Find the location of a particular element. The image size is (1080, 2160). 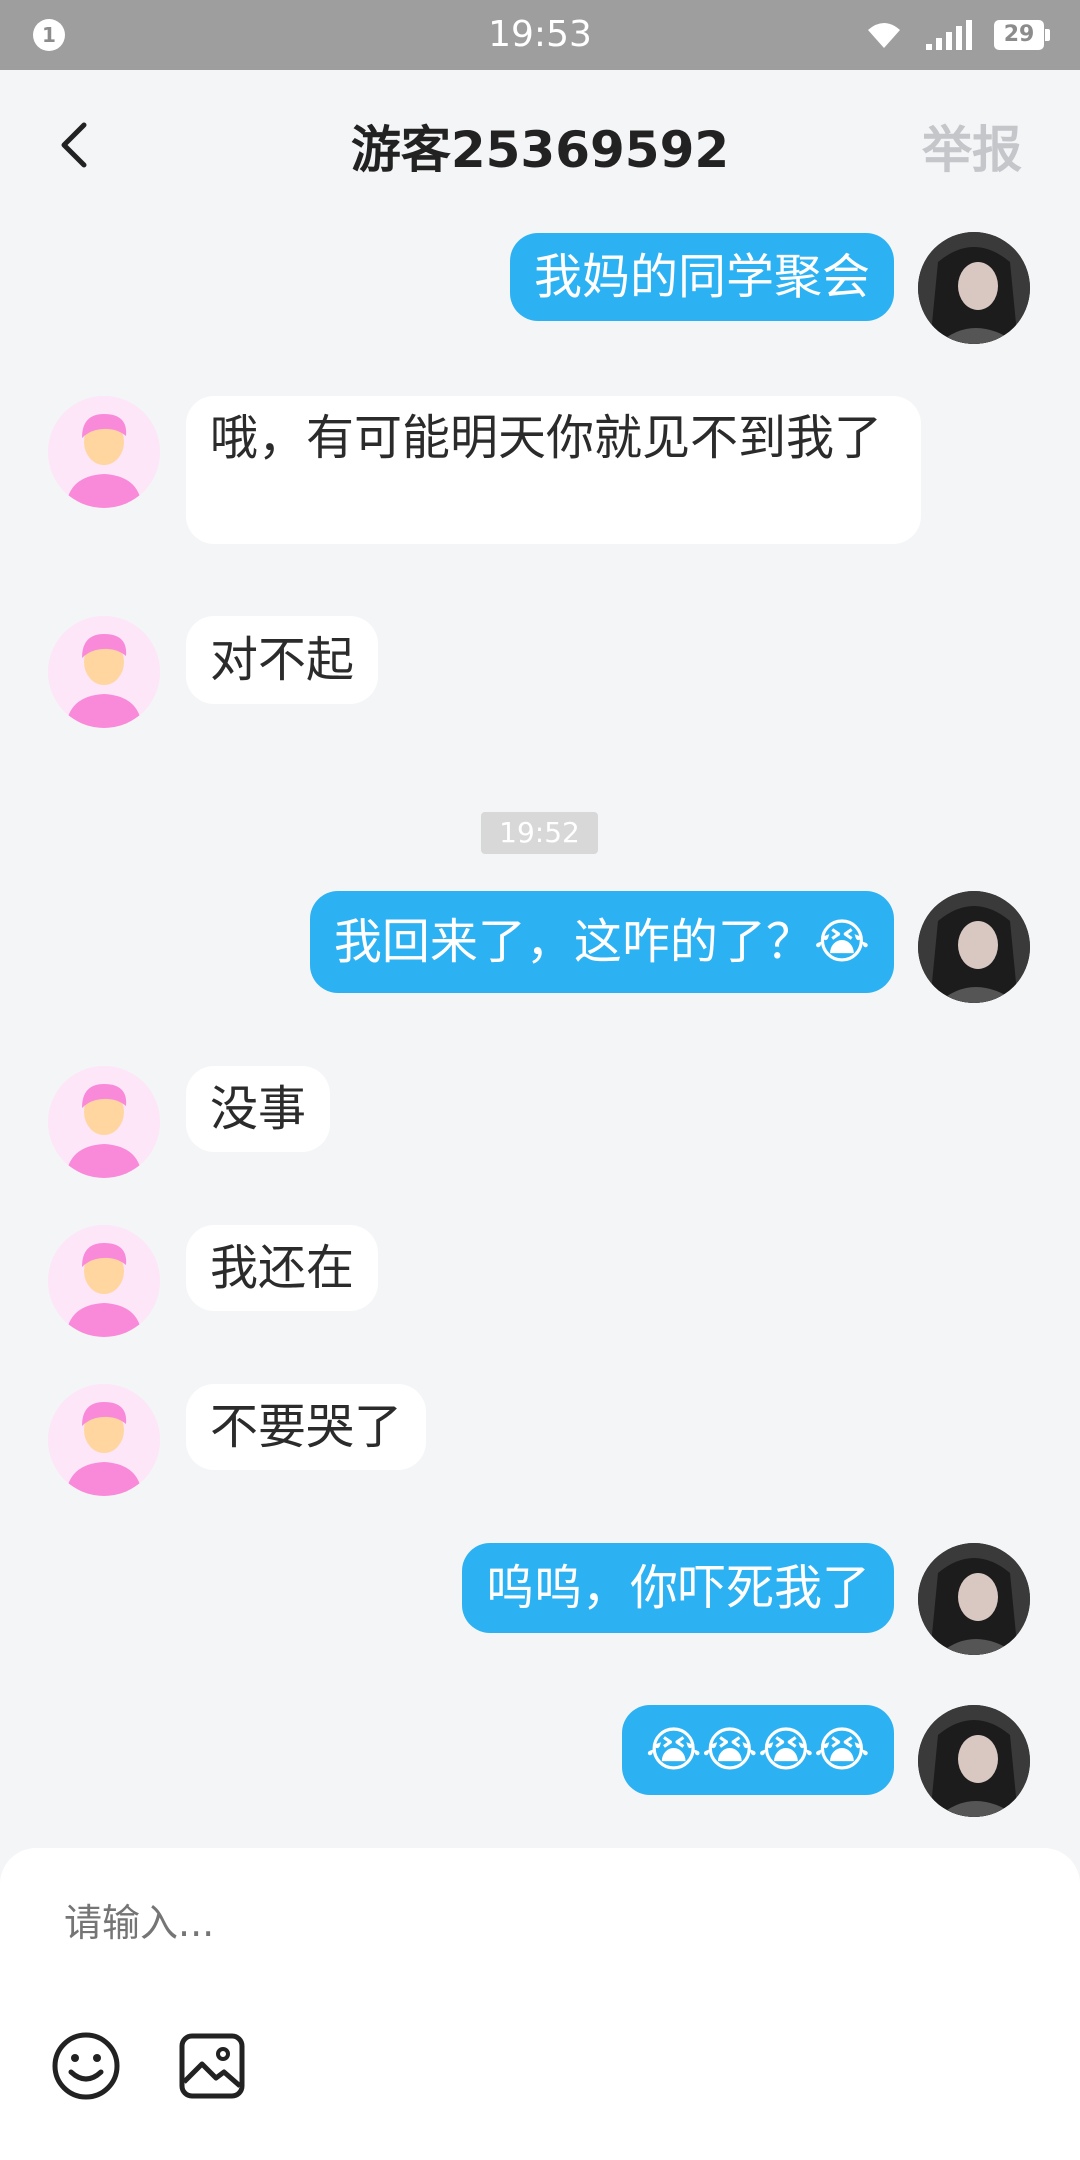

message-input is located at coordinates (539, 1923).